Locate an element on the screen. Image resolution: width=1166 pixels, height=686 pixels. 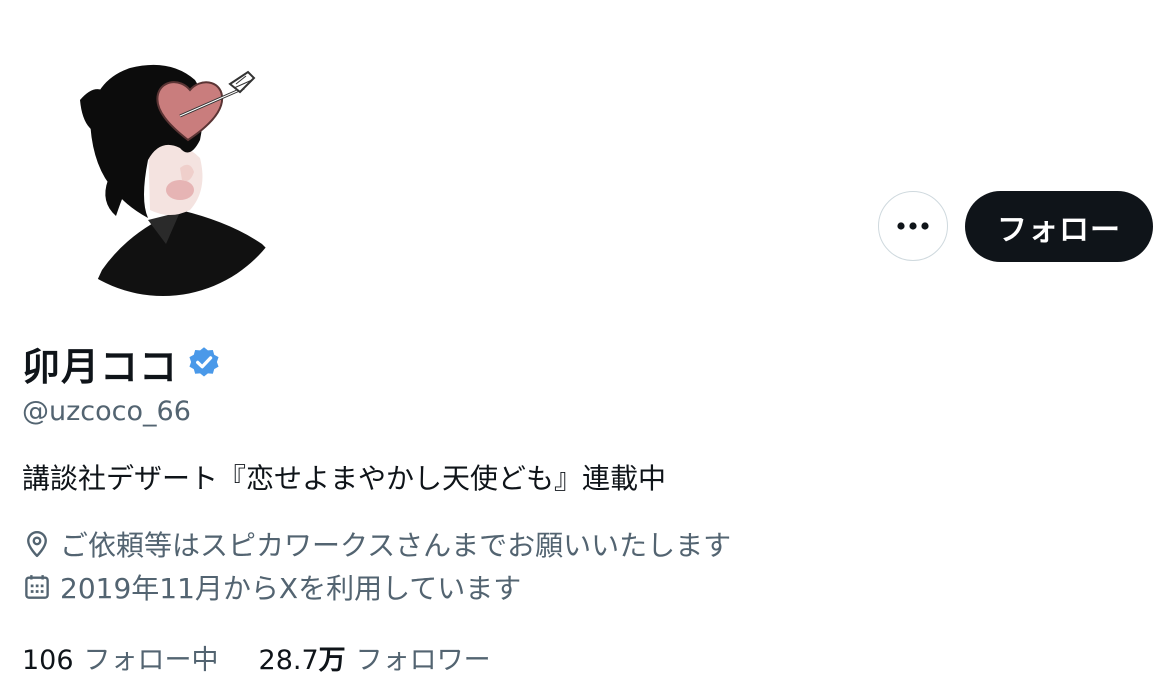
following-link: 106 フォロー中 is located at coordinates (120, 657).